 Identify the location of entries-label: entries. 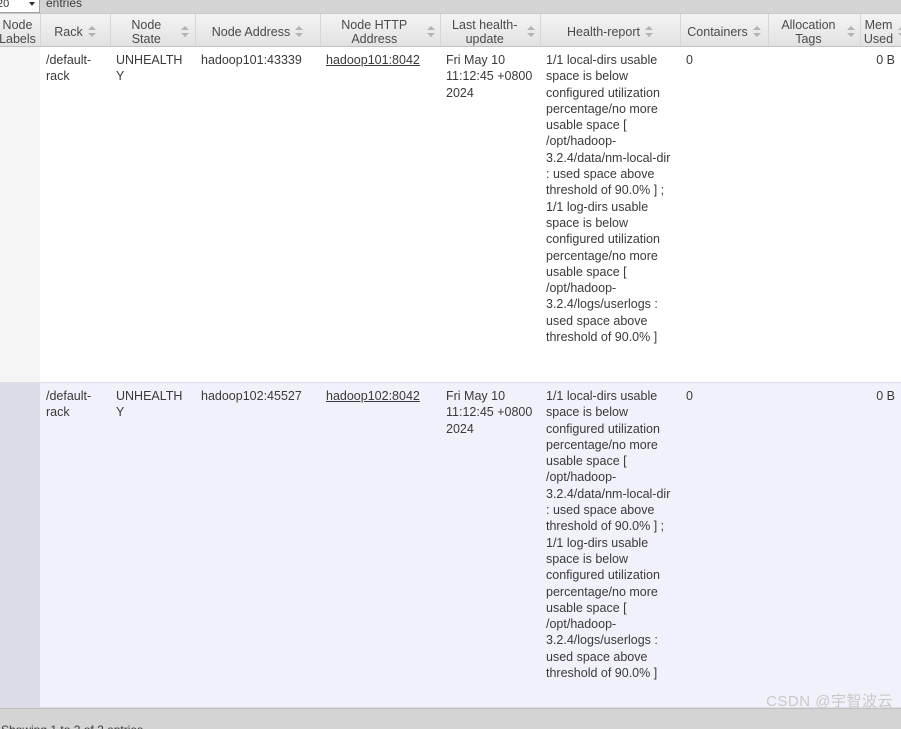
(64, 5).